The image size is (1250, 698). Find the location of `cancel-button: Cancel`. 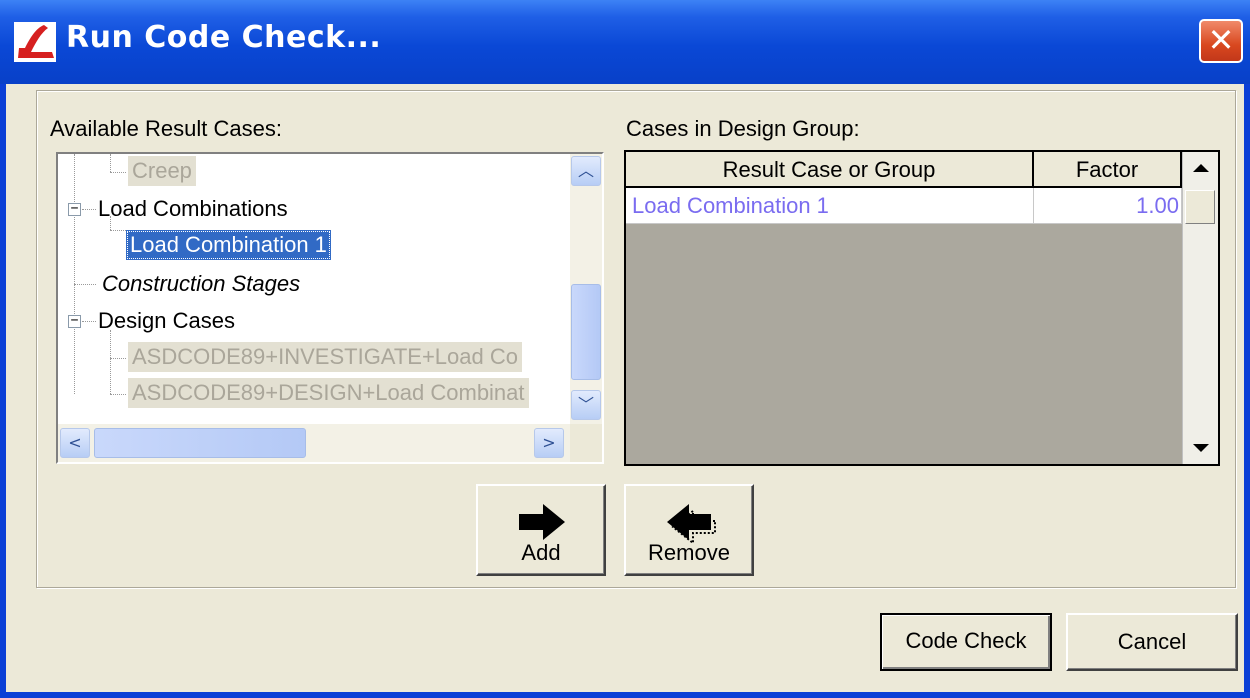

cancel-button: Cancel is located at coordinates (1152, 642).